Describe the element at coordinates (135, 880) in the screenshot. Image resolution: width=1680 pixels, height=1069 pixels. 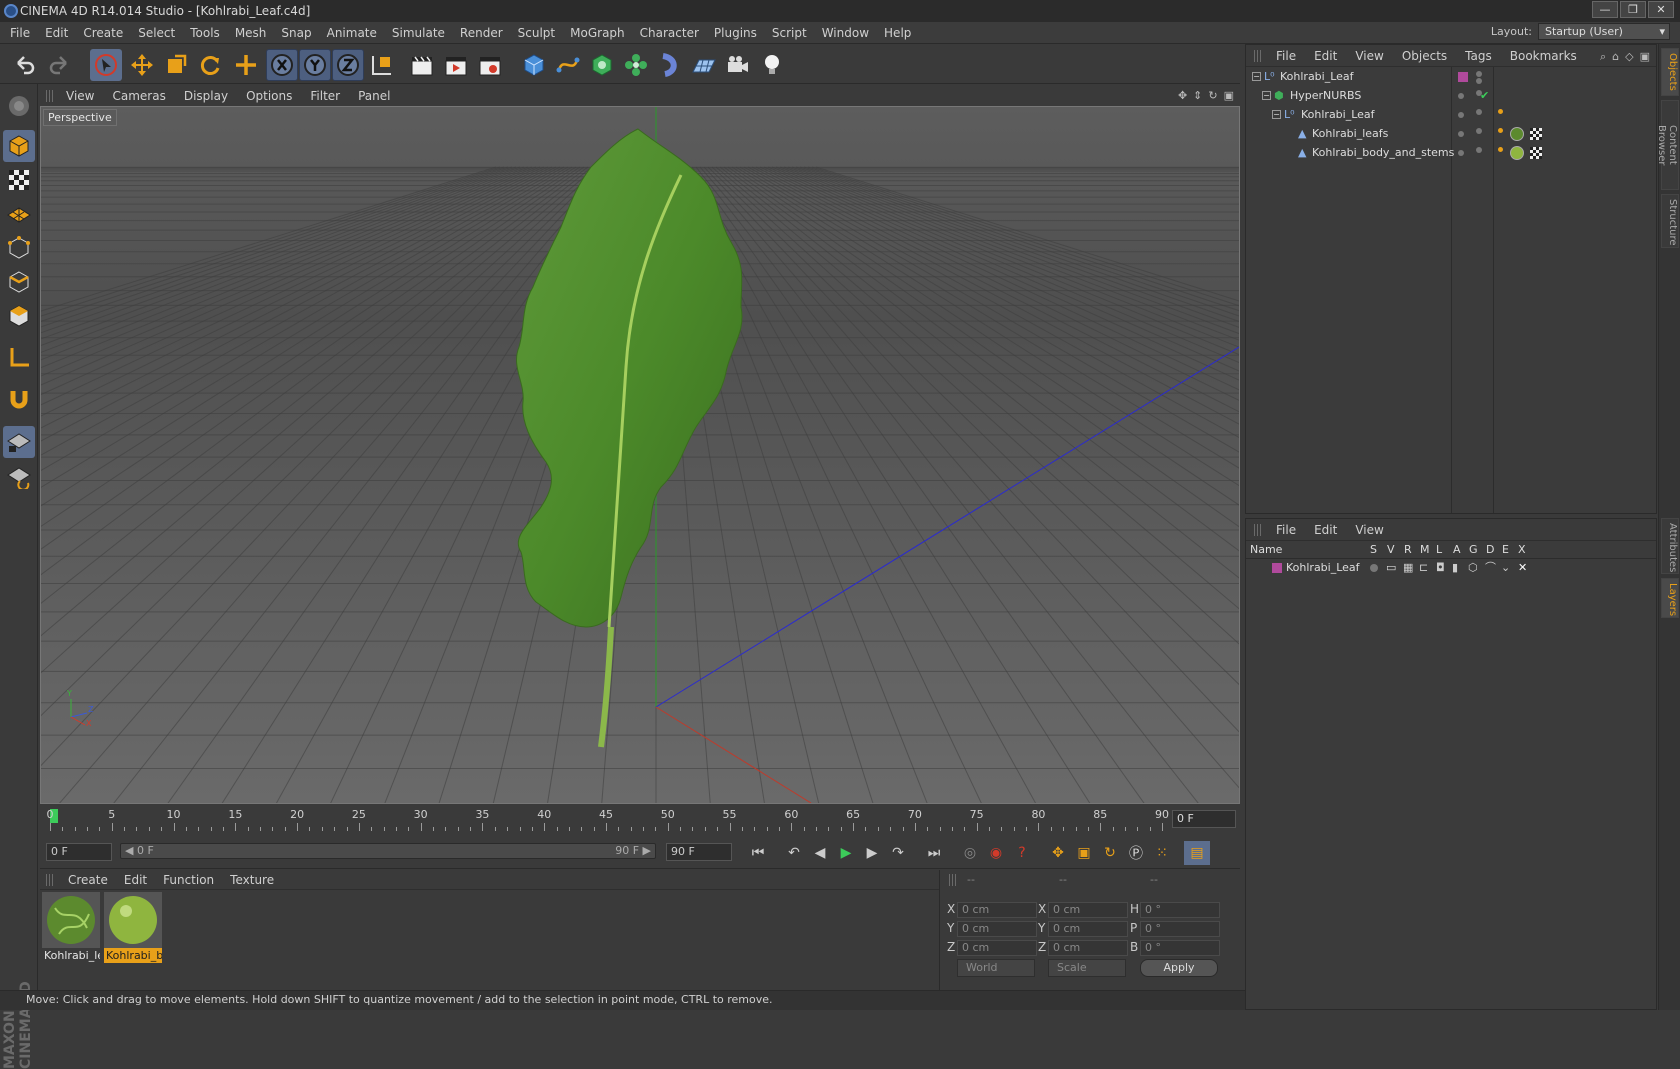
I see `material-menu-edit: Edit` at that location.